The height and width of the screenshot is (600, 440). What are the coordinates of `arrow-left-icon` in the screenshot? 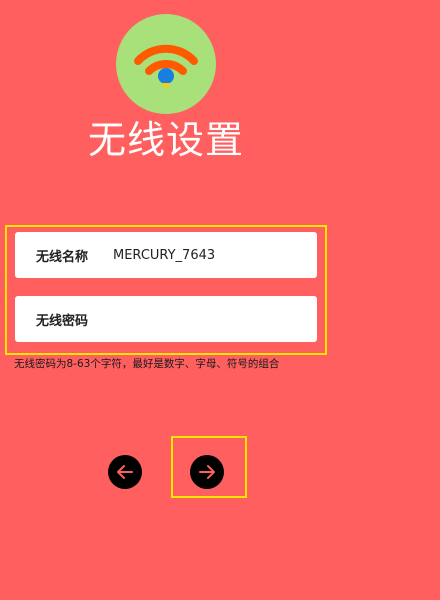 It's located at (125, 472).